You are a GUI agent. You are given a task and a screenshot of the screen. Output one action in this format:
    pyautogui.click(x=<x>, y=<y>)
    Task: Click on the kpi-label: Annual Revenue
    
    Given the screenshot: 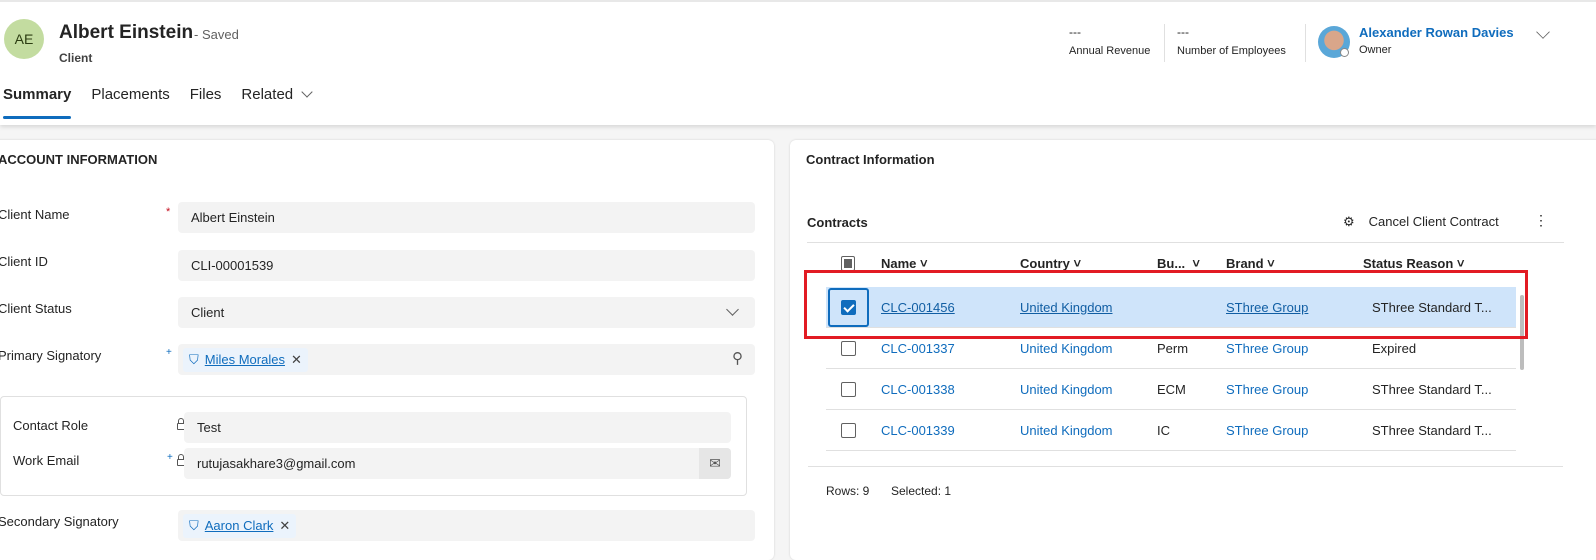 What is the action you would take?
    pyautogui.click(x=1110, y=51)
    